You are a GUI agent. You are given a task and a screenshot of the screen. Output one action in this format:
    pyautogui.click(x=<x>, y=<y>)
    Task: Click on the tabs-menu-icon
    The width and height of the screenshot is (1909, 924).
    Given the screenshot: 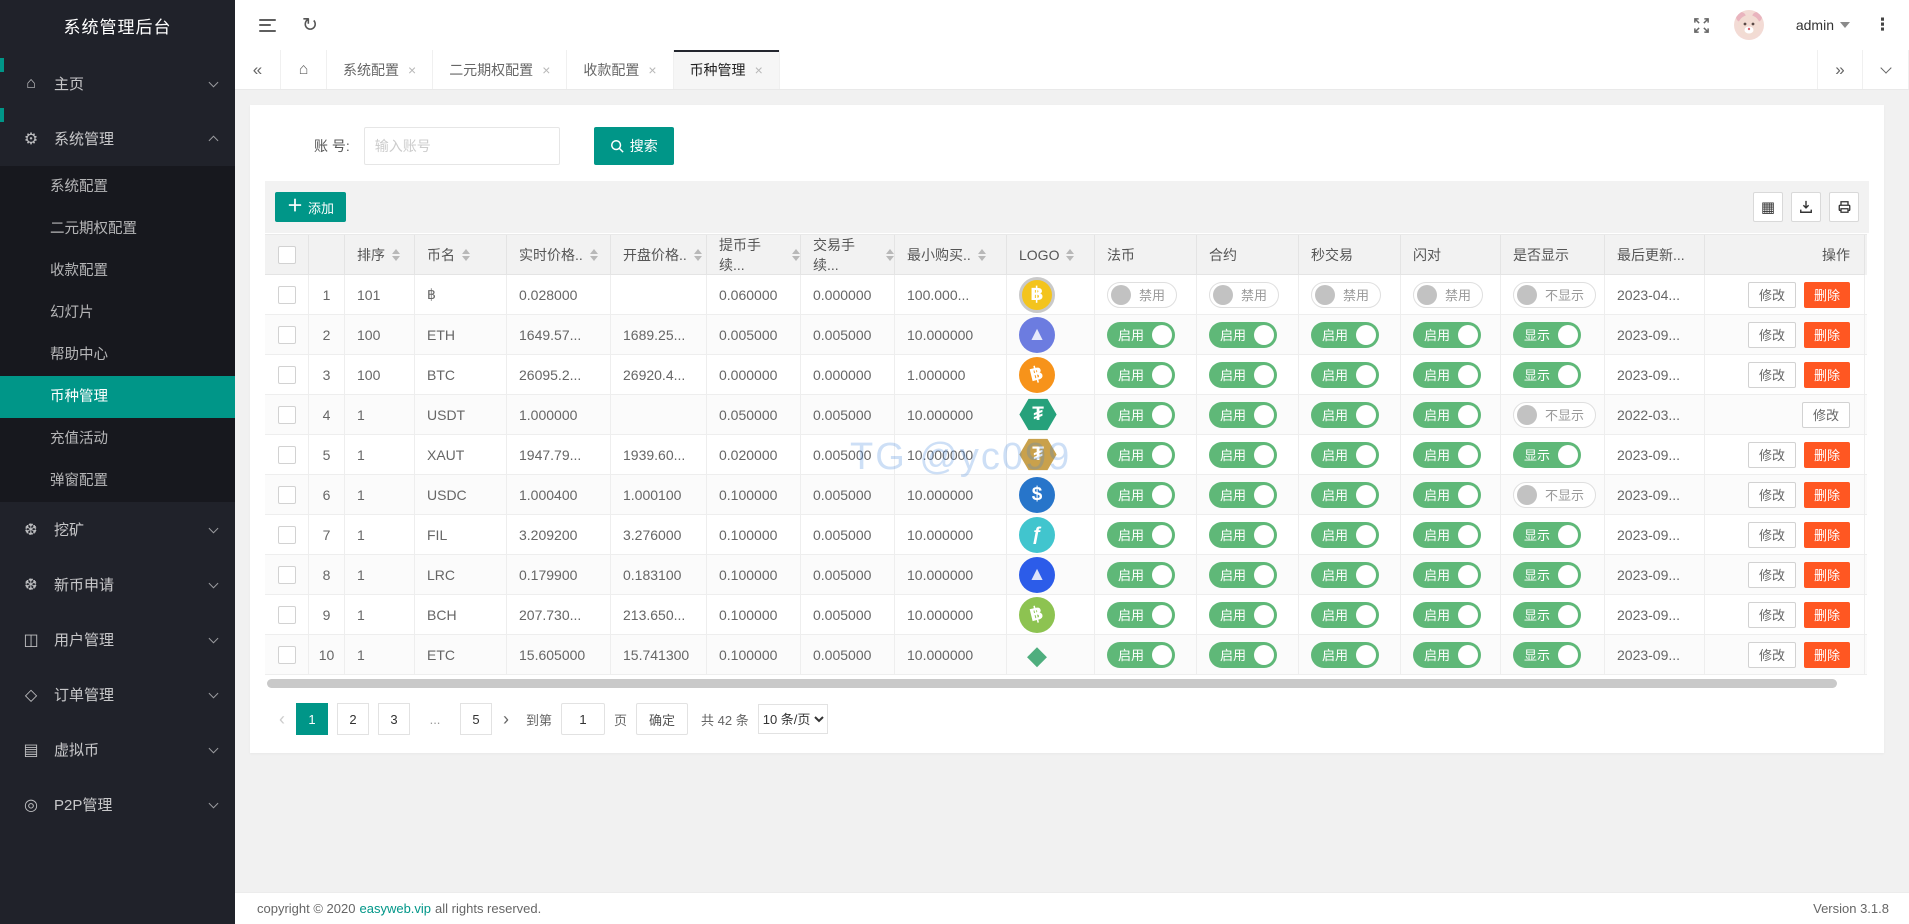 What is the action you would take?
    pyautogui.click(x=1886, y=69)
    